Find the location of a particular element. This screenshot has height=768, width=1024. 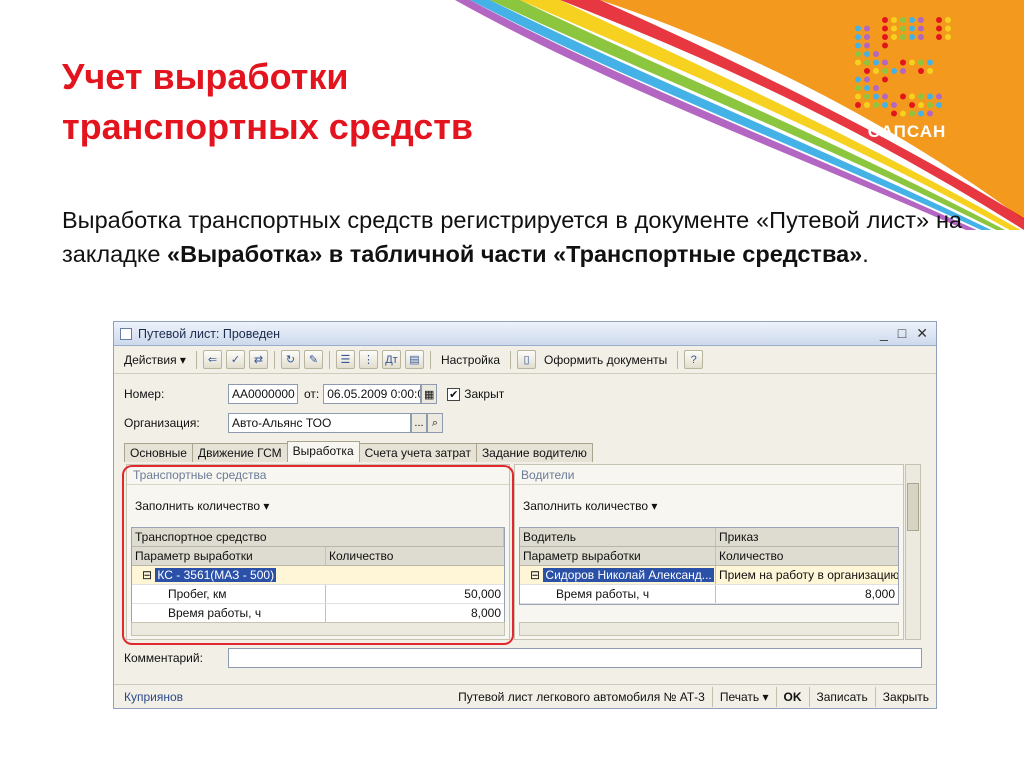

column-parameter: Параметр выработки is located at coordinates (618, 556).